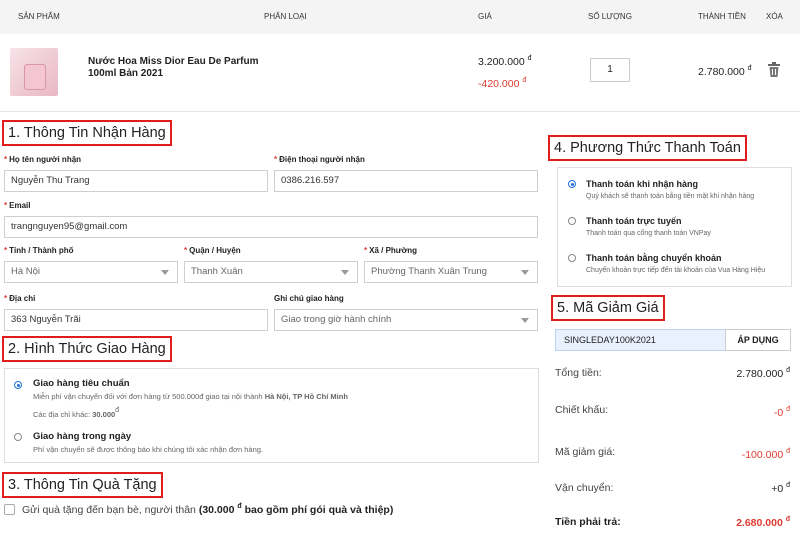 This screenshot has height=539, width=800. What do you see at coordinates (212, 250) in the screenshot?
I see `district-label: * Quận / Huyện` at bounding box center [212, 250].